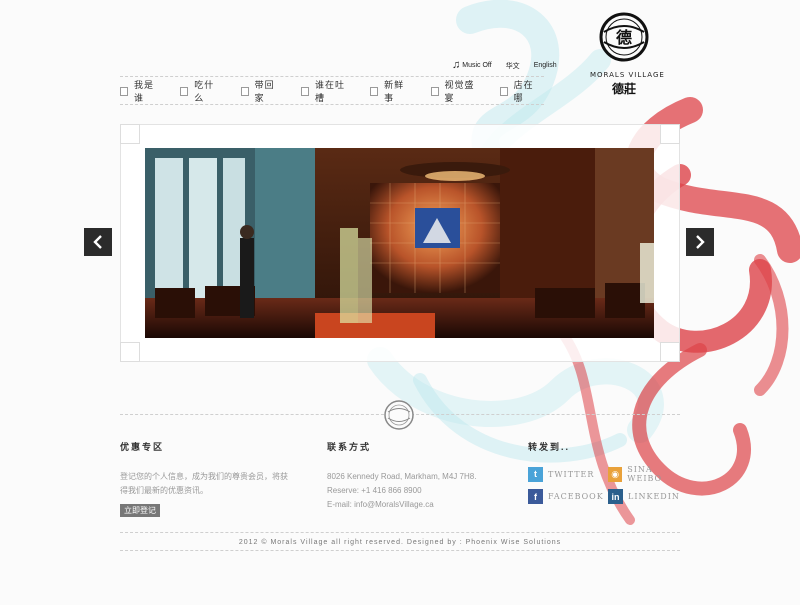  What do you see at coordinates (623, 89) in the screenshot?
I see `brand-name-cn: 德莊` at bounding box center [623, 89].